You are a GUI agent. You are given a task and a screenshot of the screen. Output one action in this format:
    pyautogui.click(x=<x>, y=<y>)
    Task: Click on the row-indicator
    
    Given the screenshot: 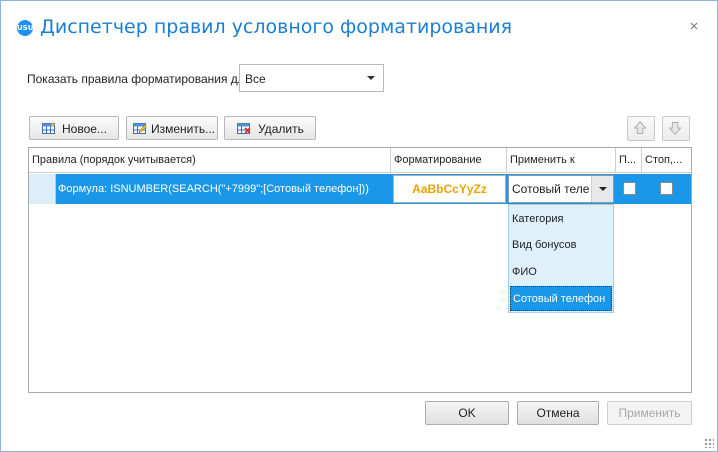 What is the action you would take?
    pyautogui.click(x=42, y=189)
    